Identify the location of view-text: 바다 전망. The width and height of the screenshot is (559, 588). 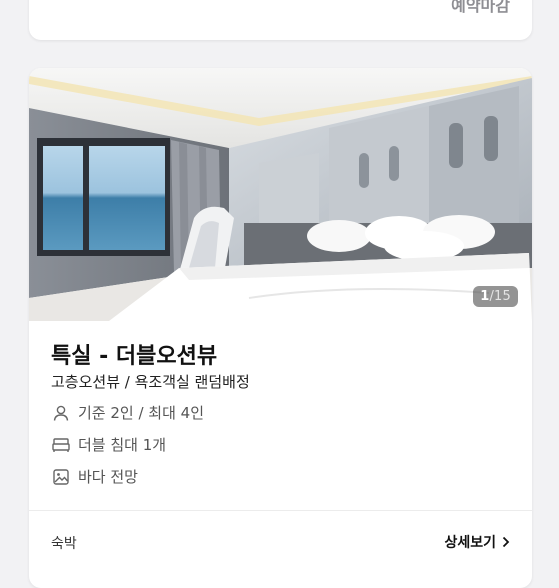
(108, 477).